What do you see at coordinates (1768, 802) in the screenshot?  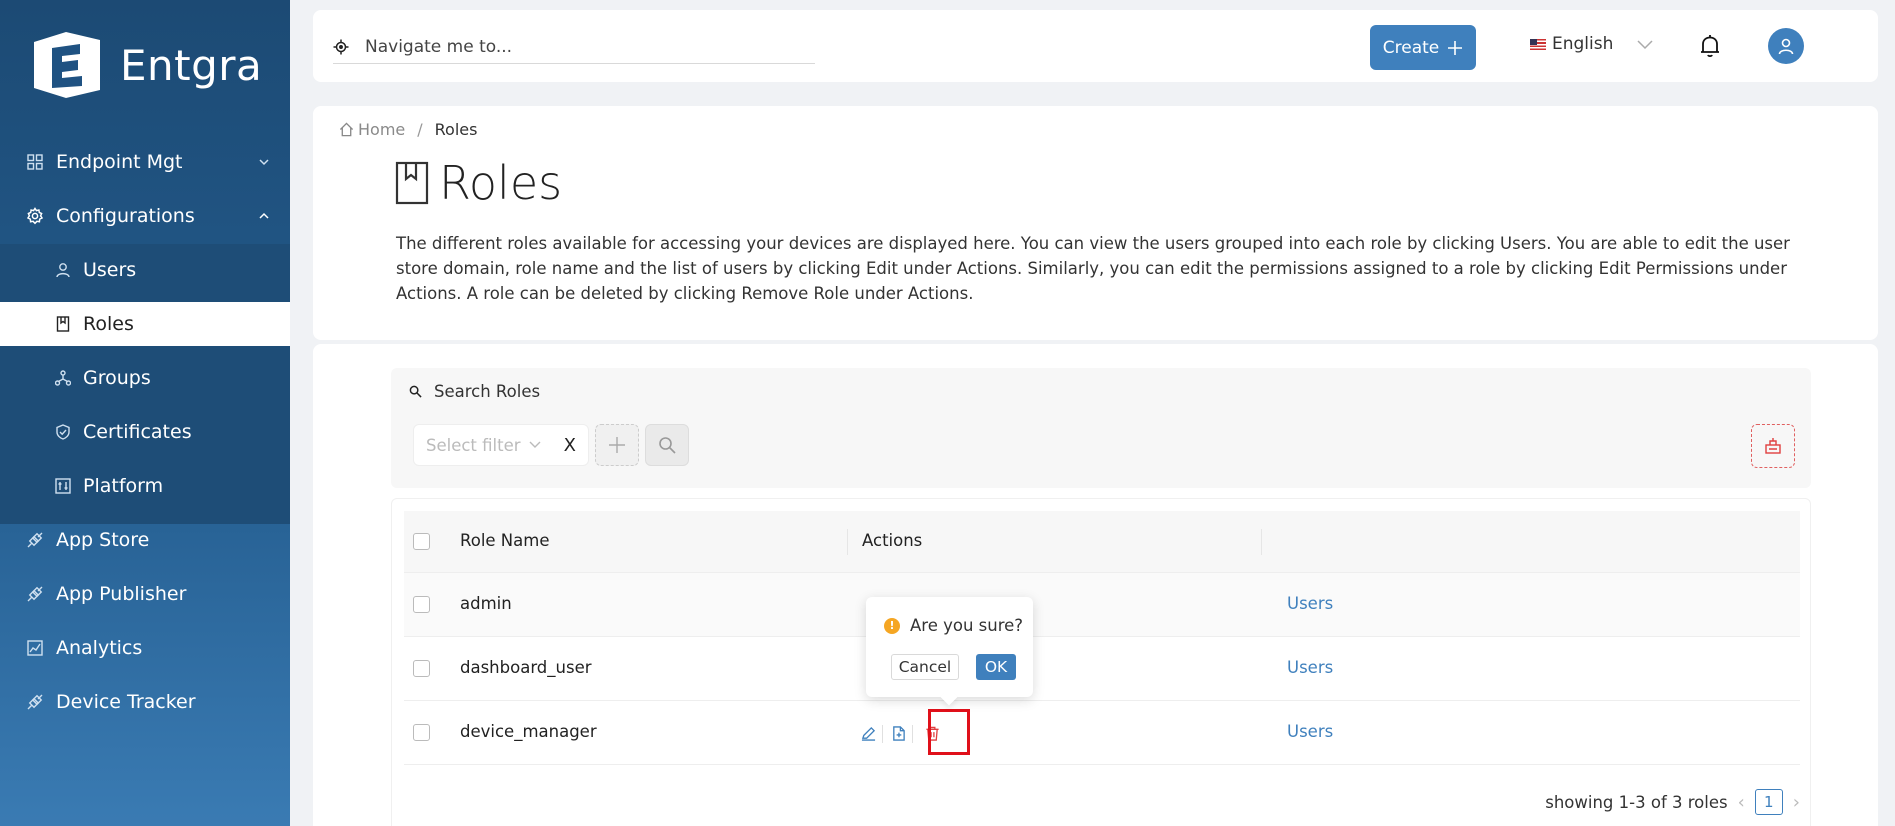 I see `page-number-button: 1` at bounding box center [1768, 802].